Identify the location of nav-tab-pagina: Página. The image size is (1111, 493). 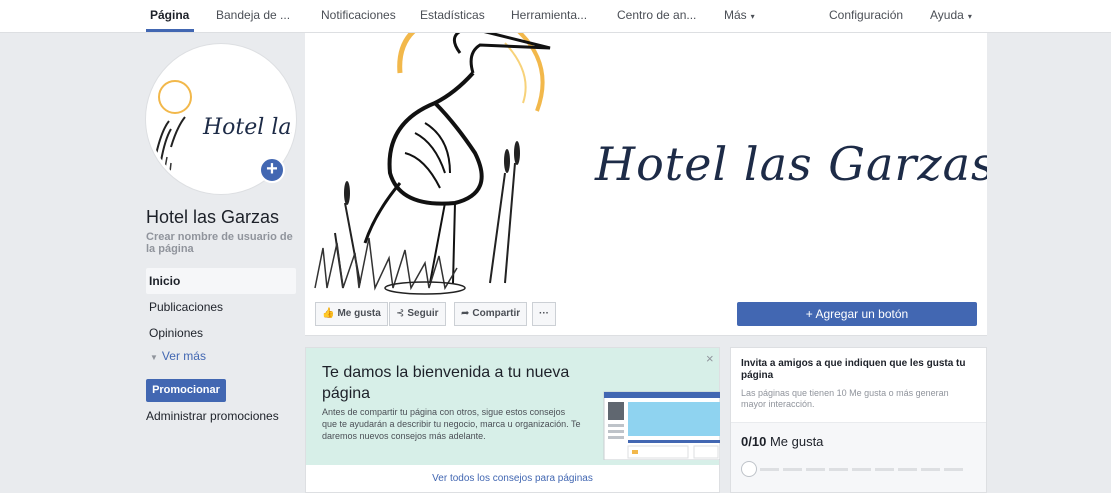
(169, 15).